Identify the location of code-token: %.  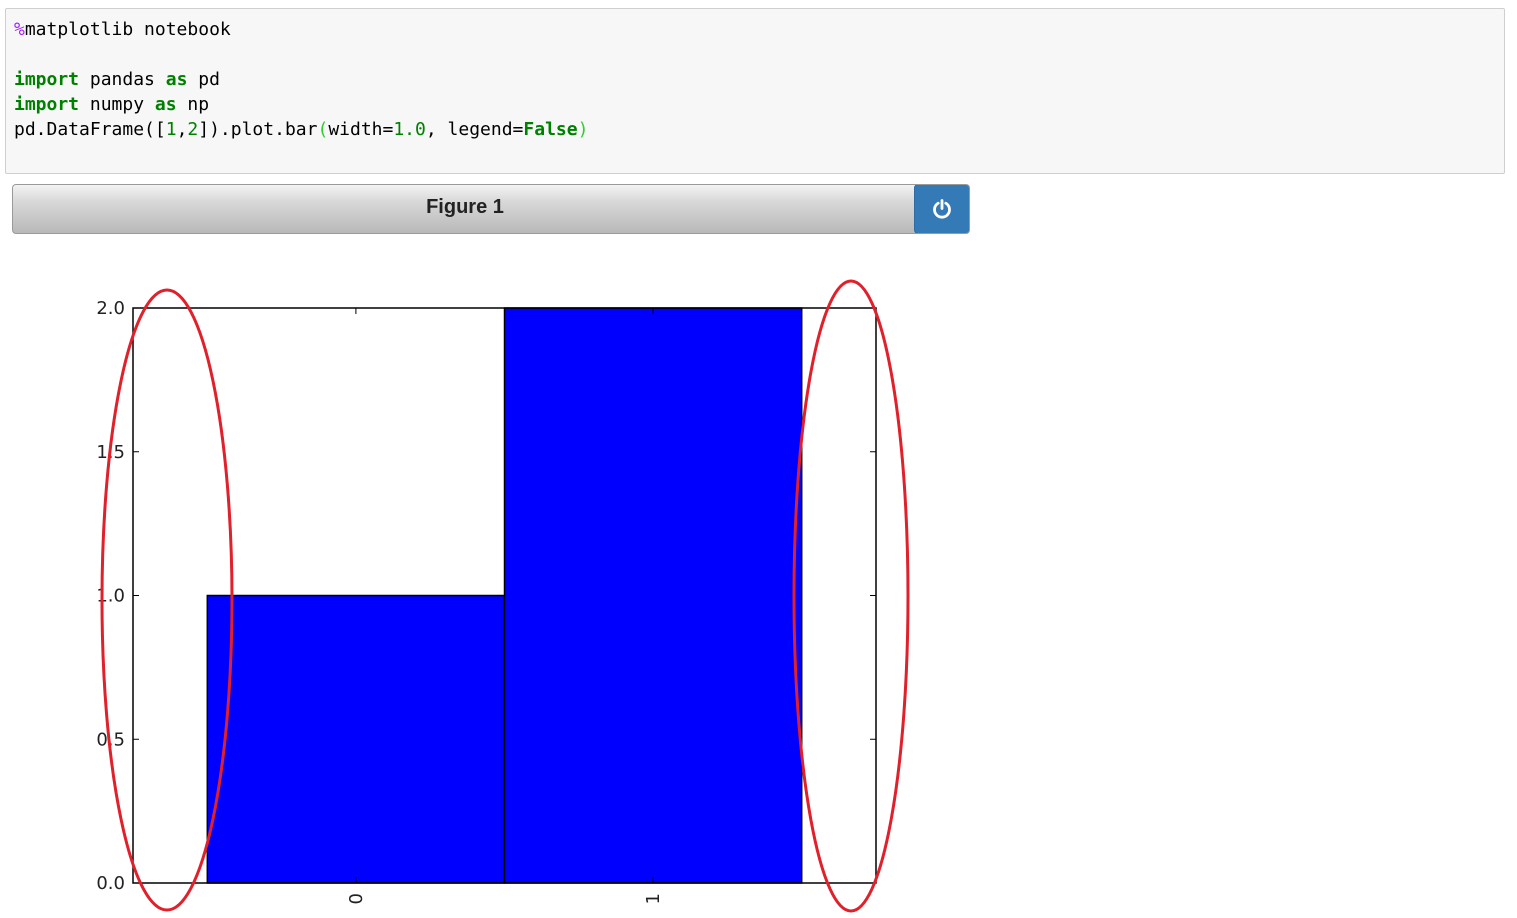
(19, 29).